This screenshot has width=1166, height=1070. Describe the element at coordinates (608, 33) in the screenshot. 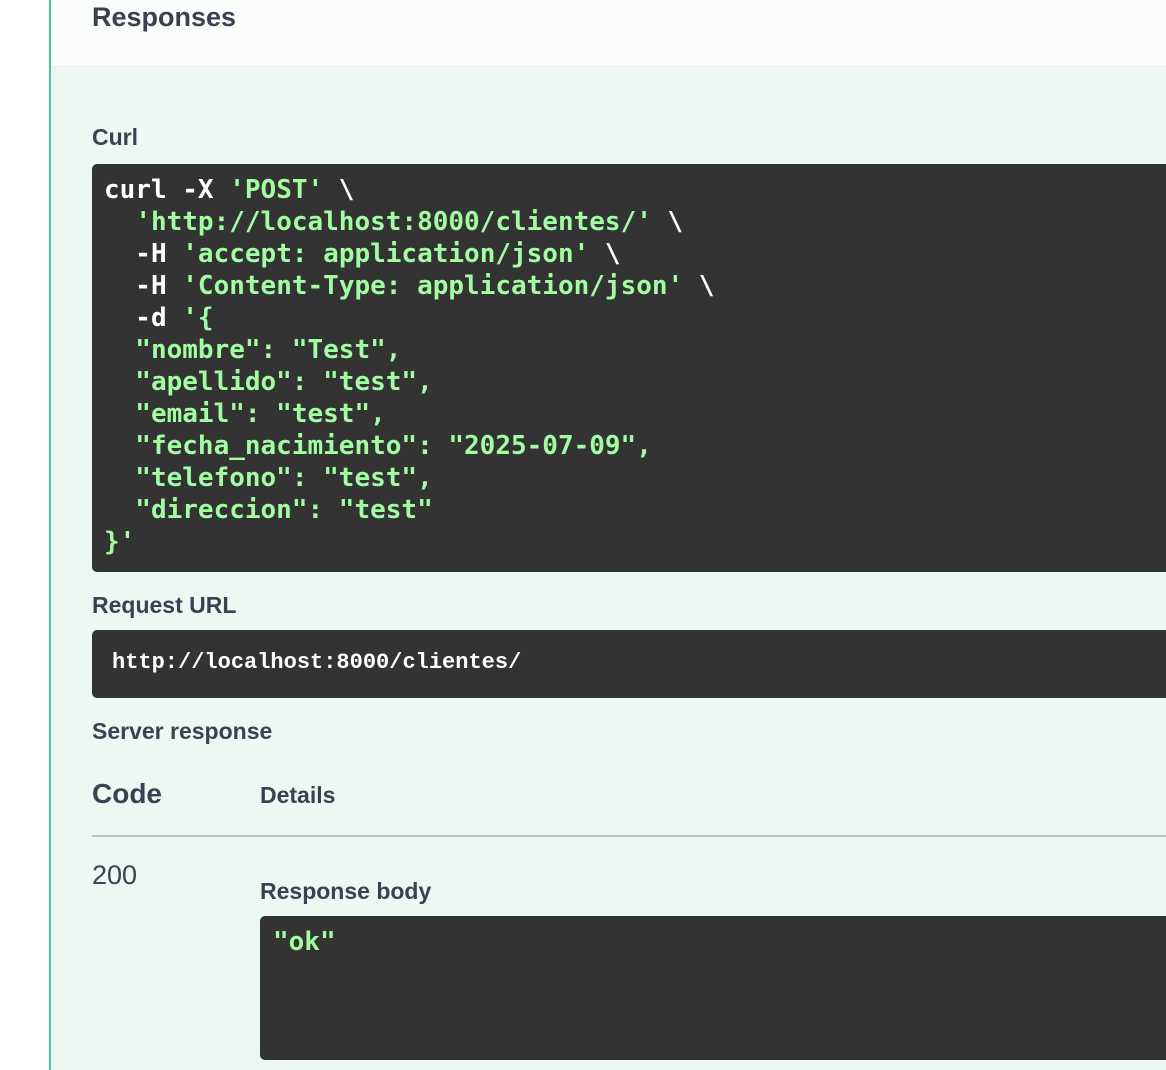

I see `responses-header: Responses` at that location.